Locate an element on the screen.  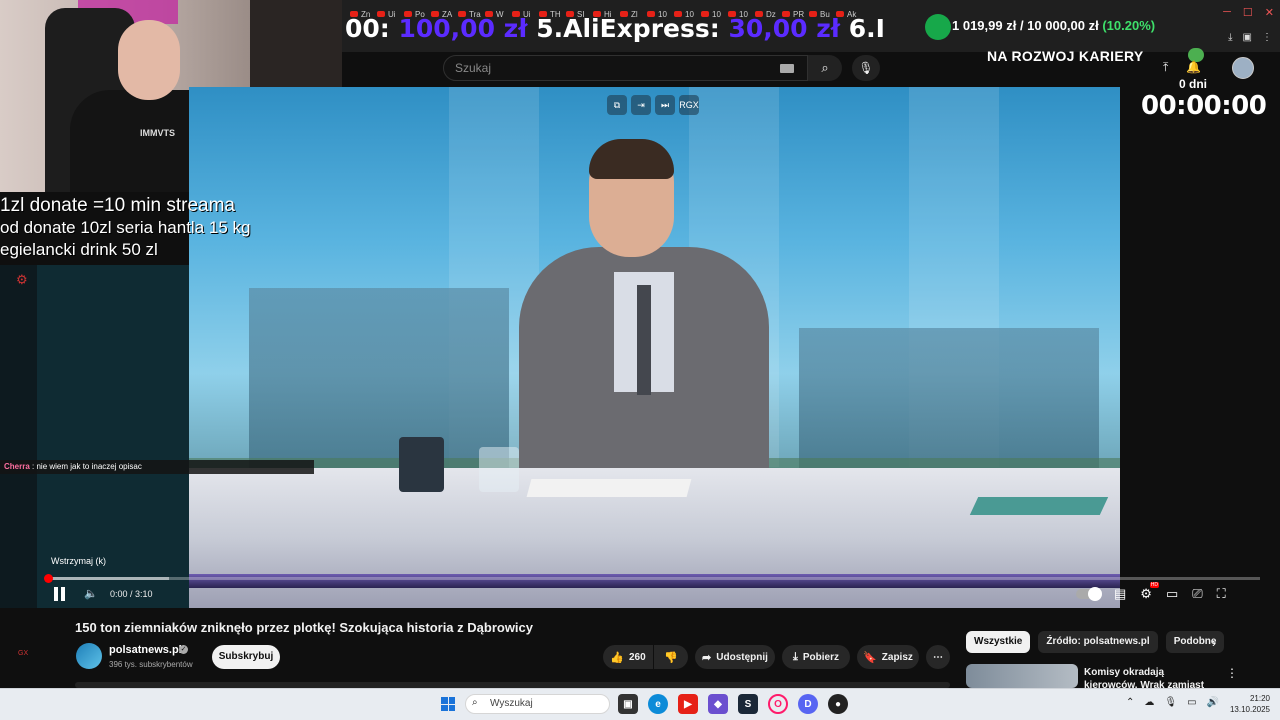
rgx-button: RGX is located at coordinates (689, 105).